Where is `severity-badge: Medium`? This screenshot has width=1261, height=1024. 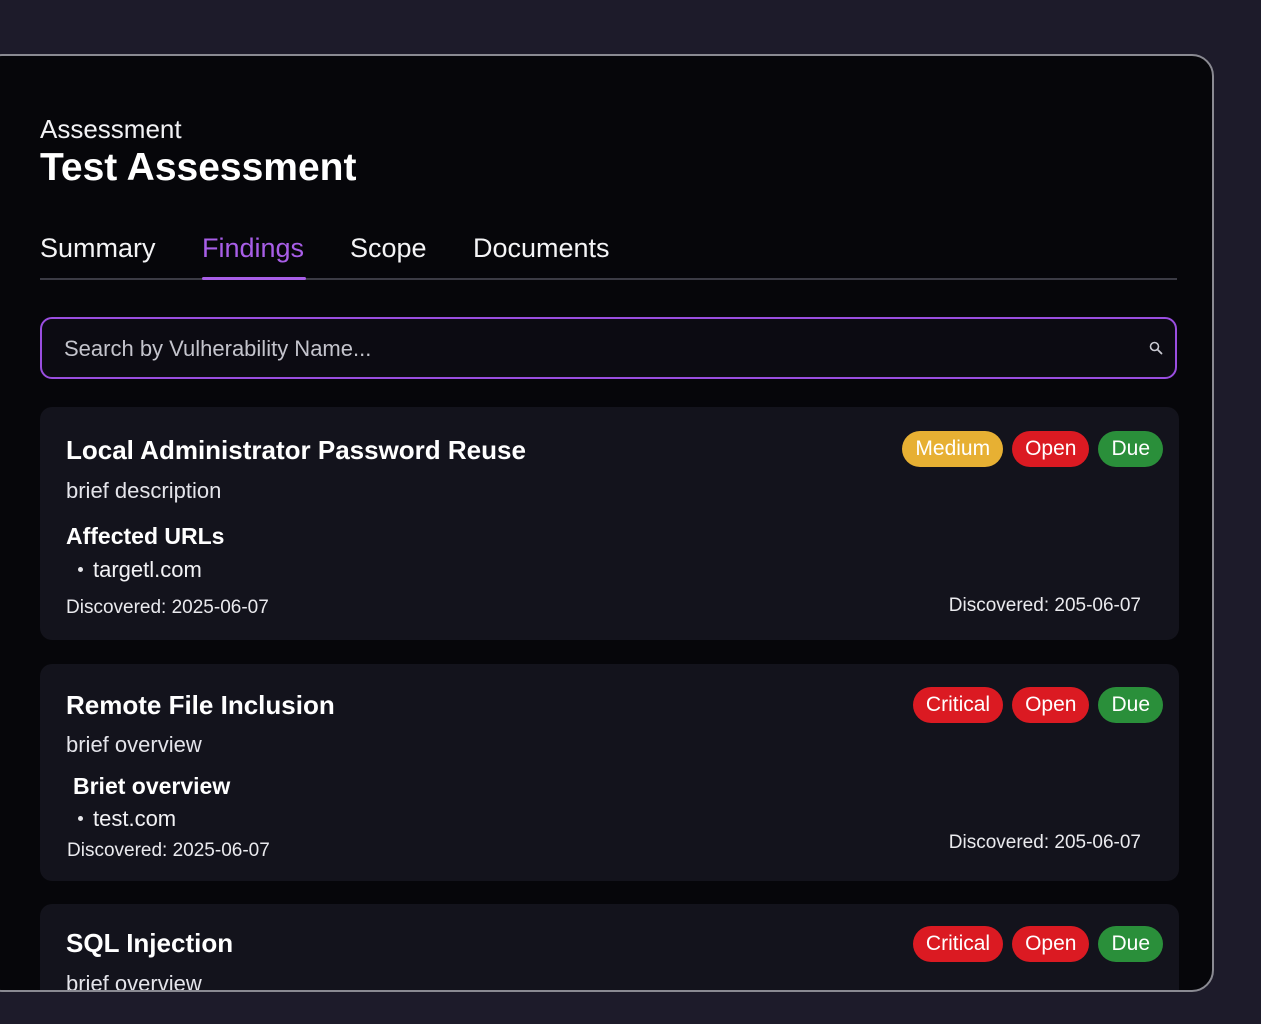 severity-badge: Medium is located at coordinates (953, 449).